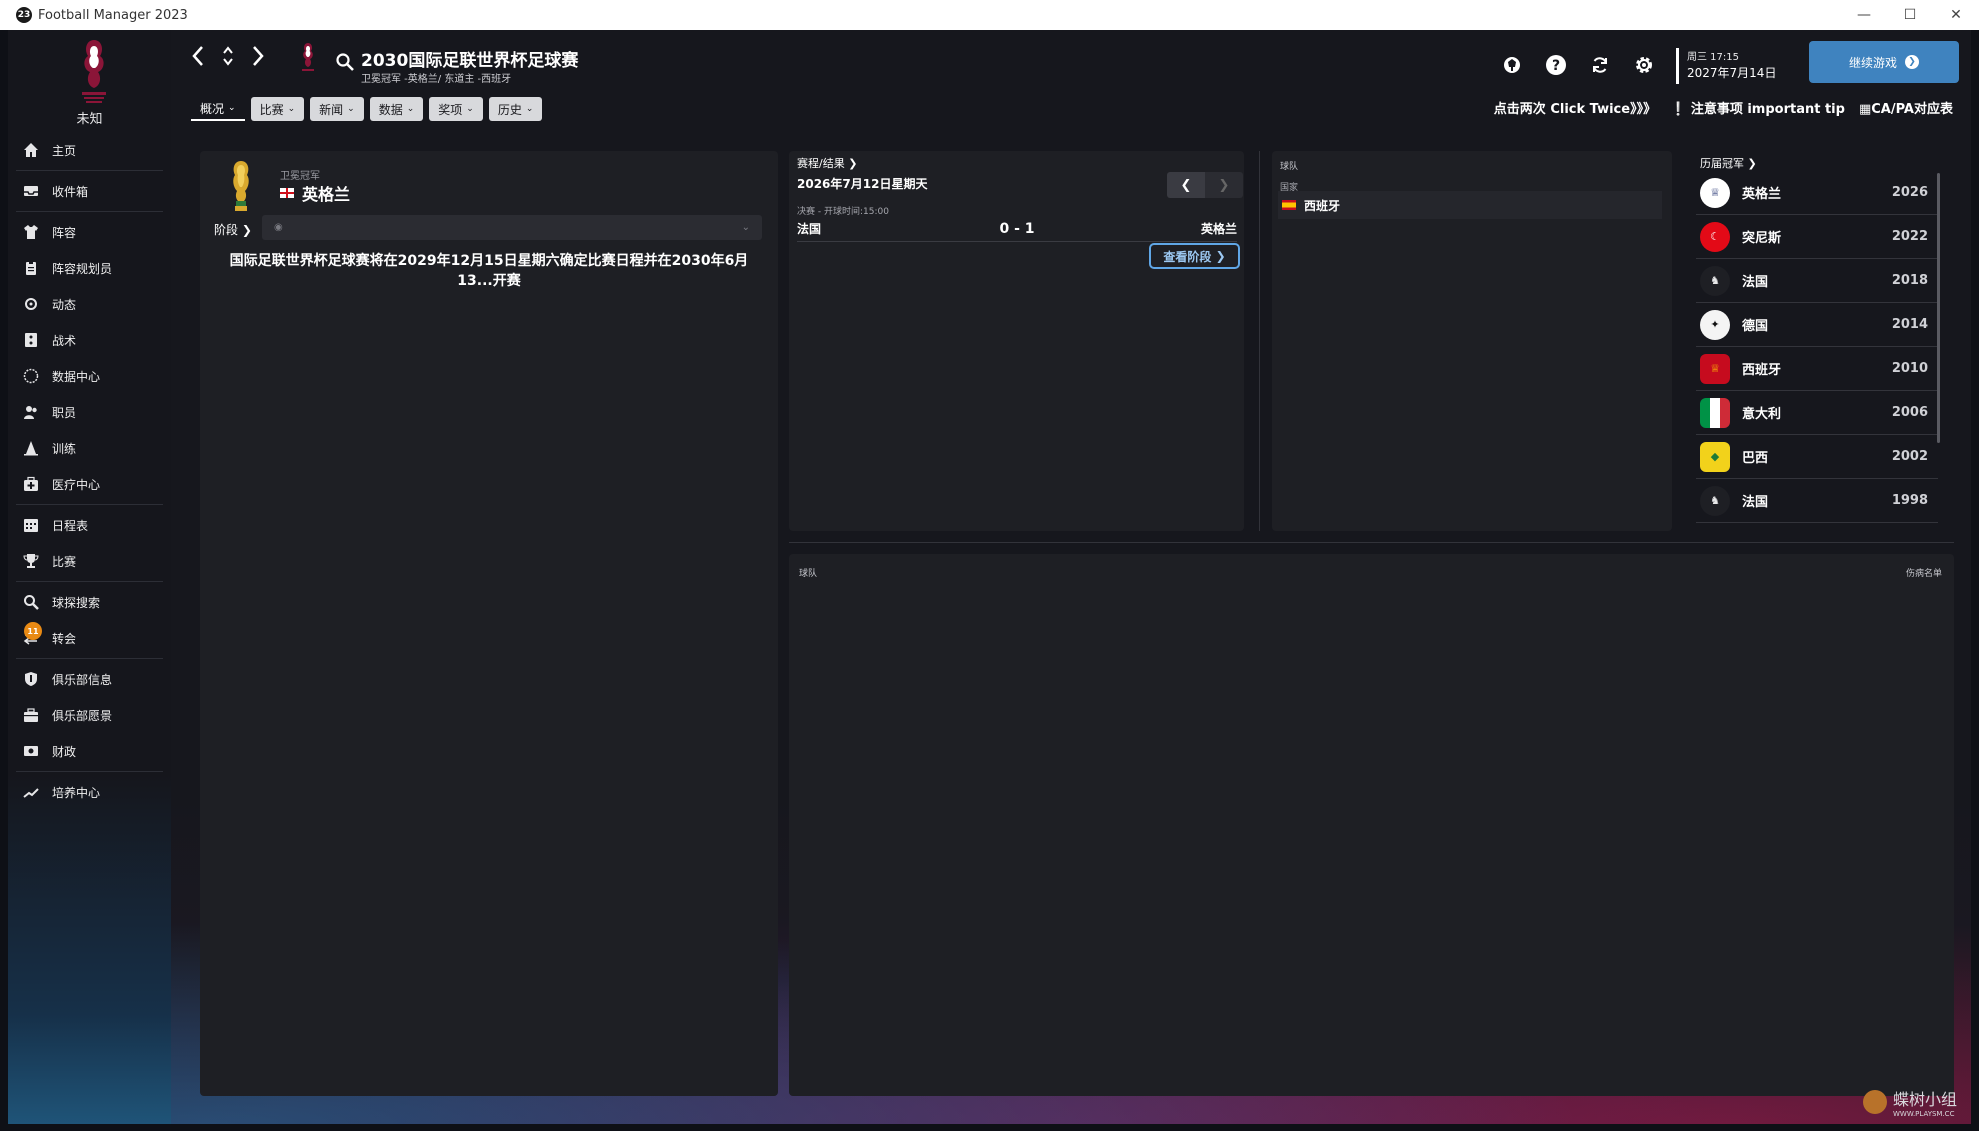  What do you see at coordinates (1864, 15) in the screenshot?
I see `minimize-icon: —` at bounding box center [1864, 15].